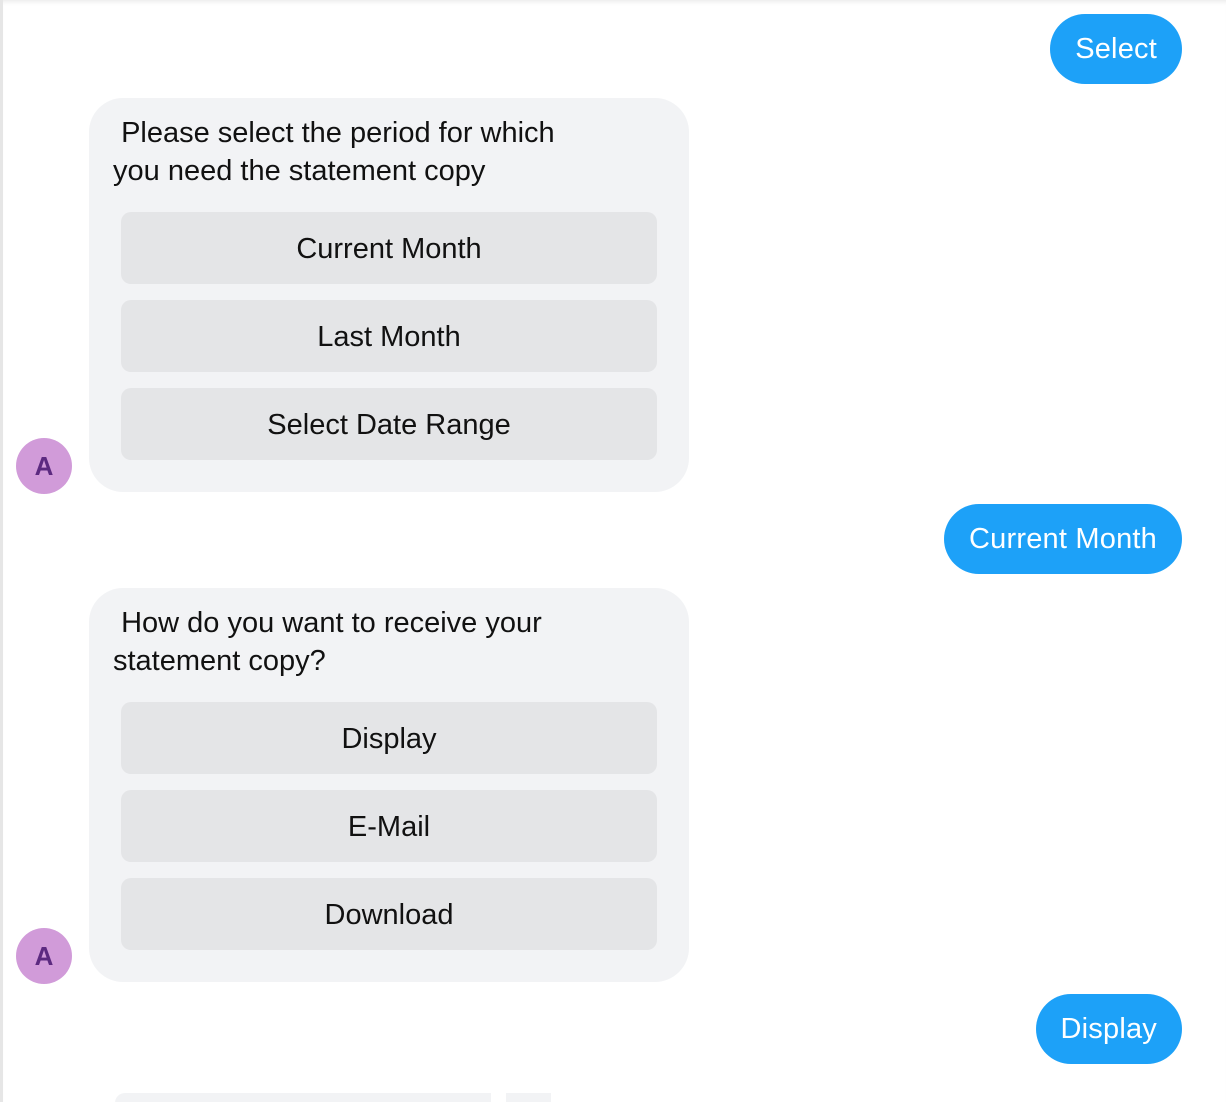  Describe the element at coordinates (389, 914) in the screenshot. I see `quick-reply-download: Download` at that location.